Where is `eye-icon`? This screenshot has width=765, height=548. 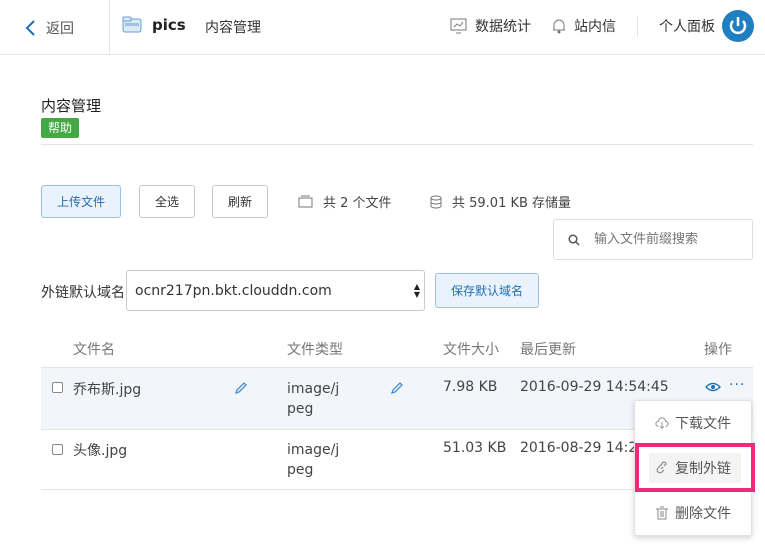 eye-icon is located at coordinates (713, 387).